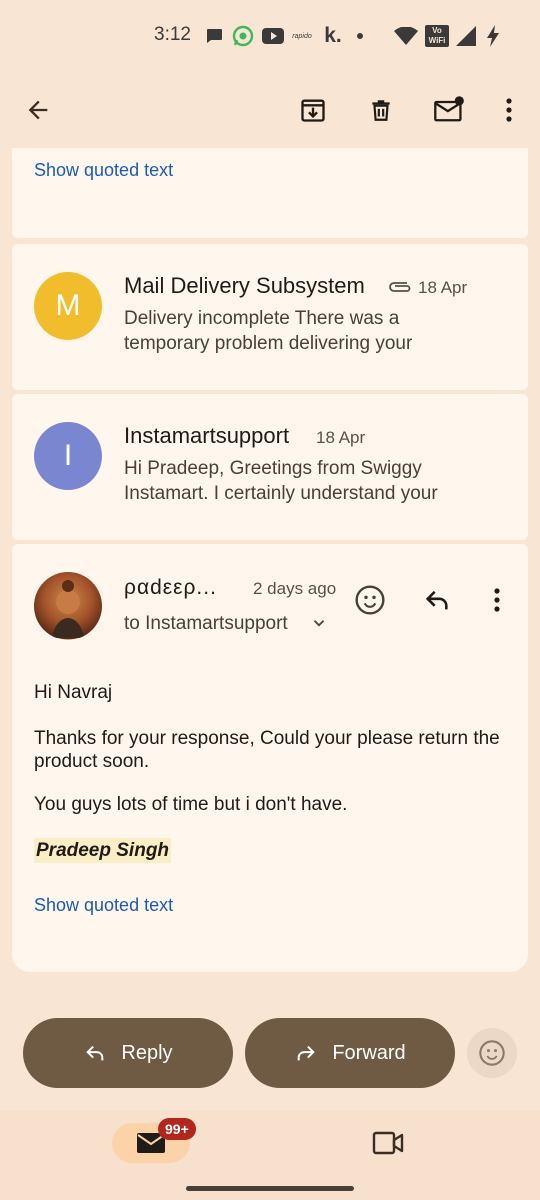 This screenshot has width=540, height=1200. I want to click on archive-icon, so click(313, 110).